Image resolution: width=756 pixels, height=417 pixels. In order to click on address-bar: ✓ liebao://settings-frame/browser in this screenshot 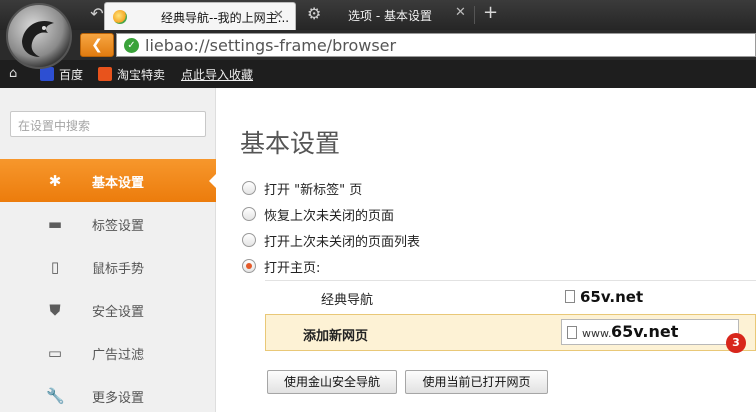, I will do `click(436, 45)`.